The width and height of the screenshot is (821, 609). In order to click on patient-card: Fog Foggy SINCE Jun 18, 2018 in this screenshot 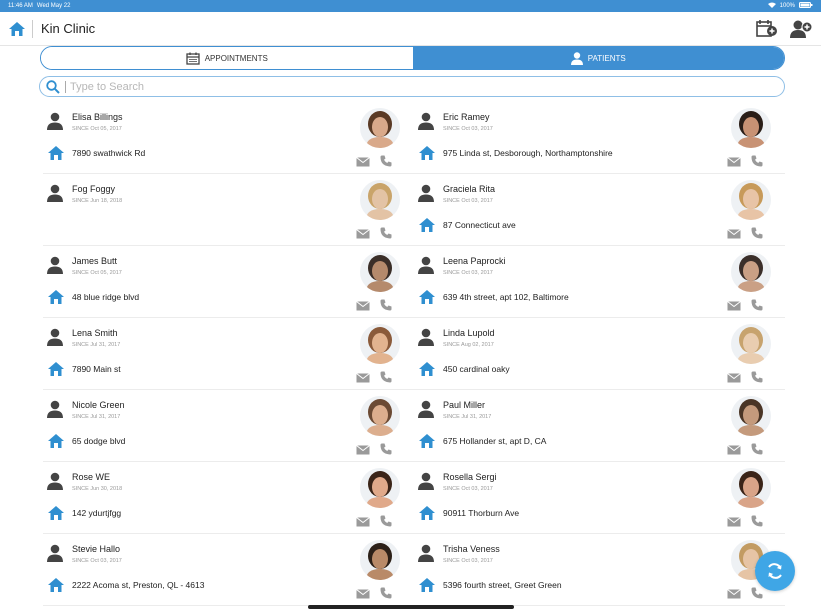, I will do `click(228, 210)`.